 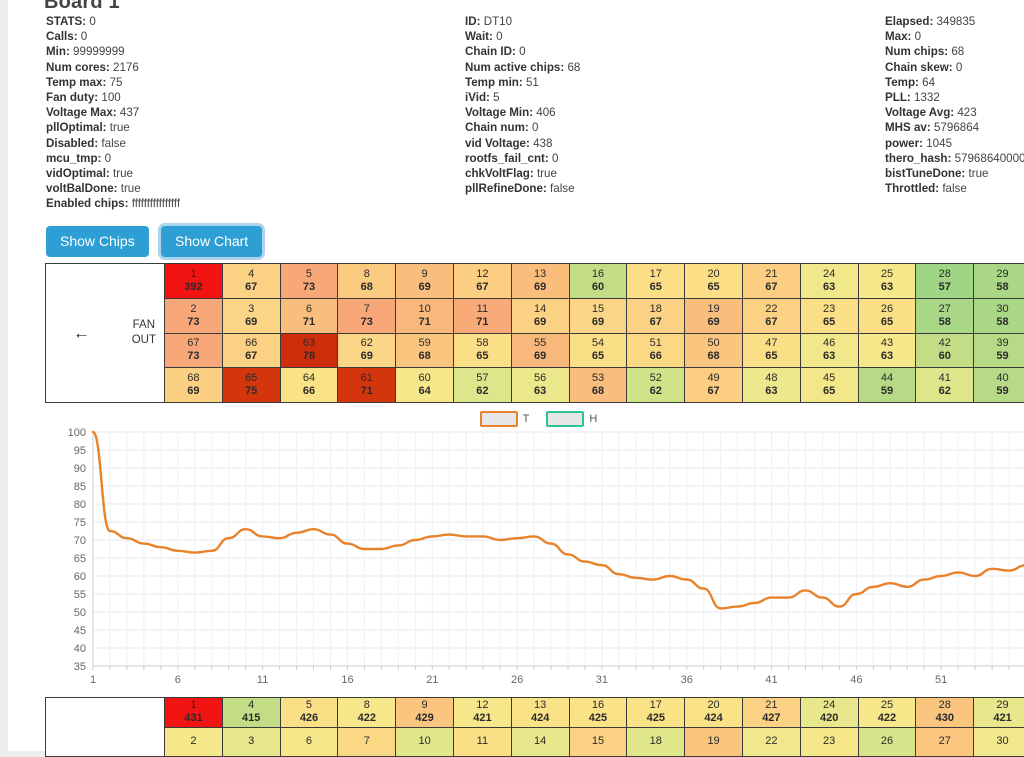 What do you see at coordinates (656, 385) in the screenshot?
I see `chip-cell: 52 62` at bounding box center [656, 385].